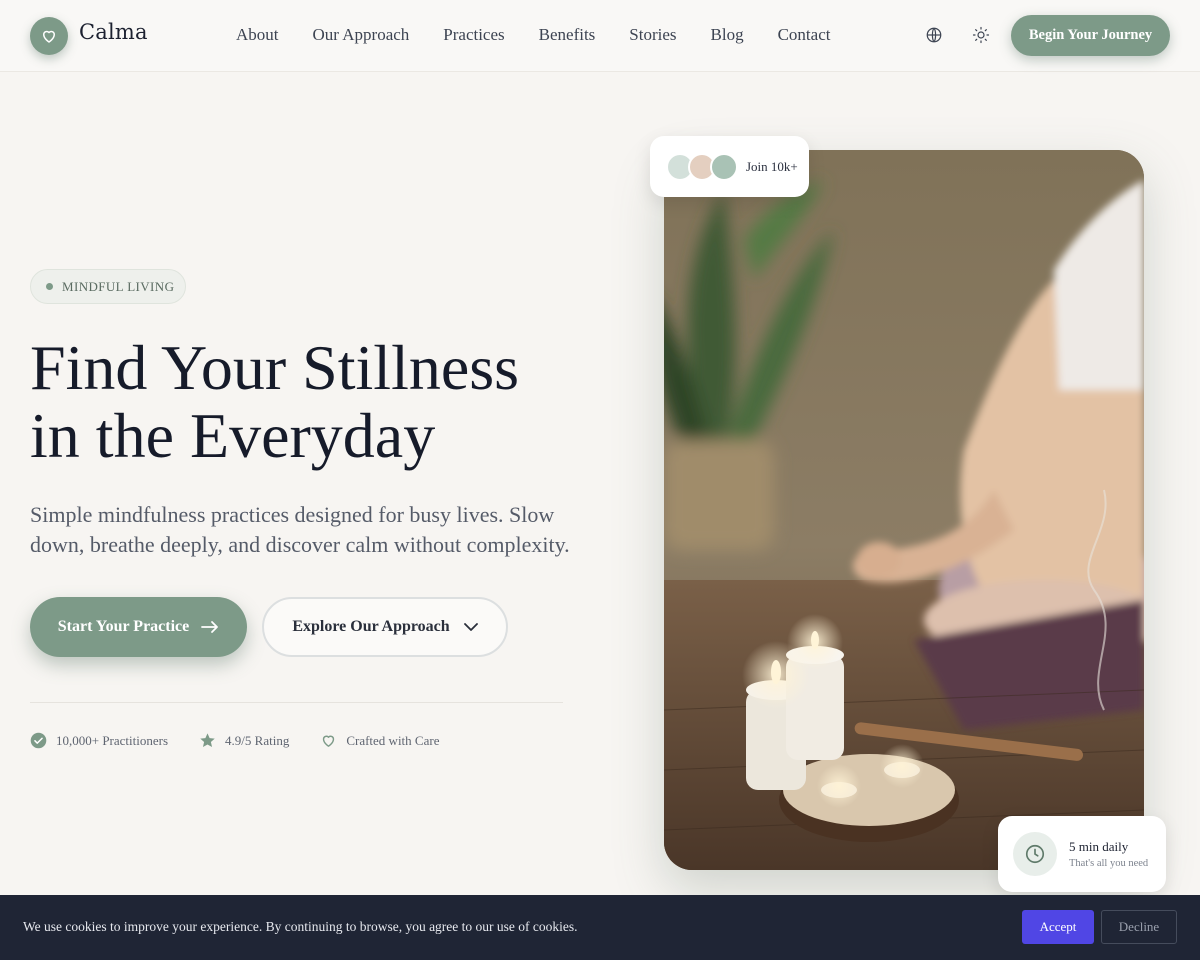 The image size is (1200, 960). I want to click on hero-headline: Find Your Stillness in the Everyday, so click(320, 402).